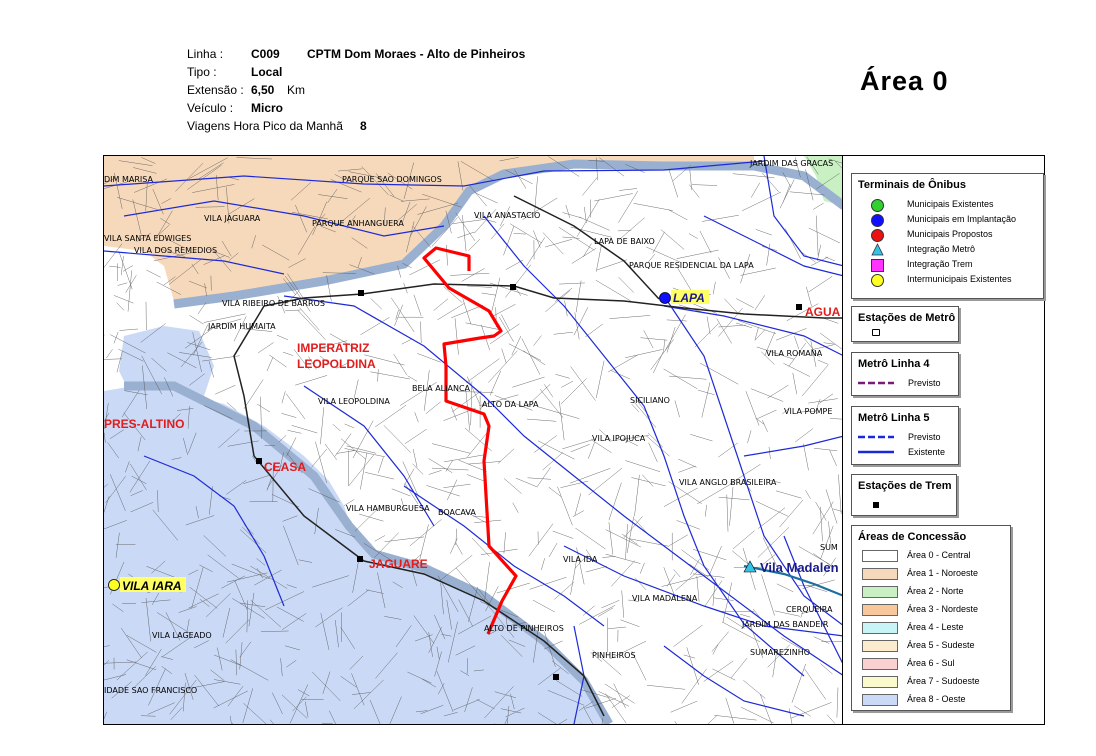  What do you see at coordinates (943, 609) in the screenshot?
I see `legend-label: Área 3 - Nordeste` at bounding box center [943, 609].